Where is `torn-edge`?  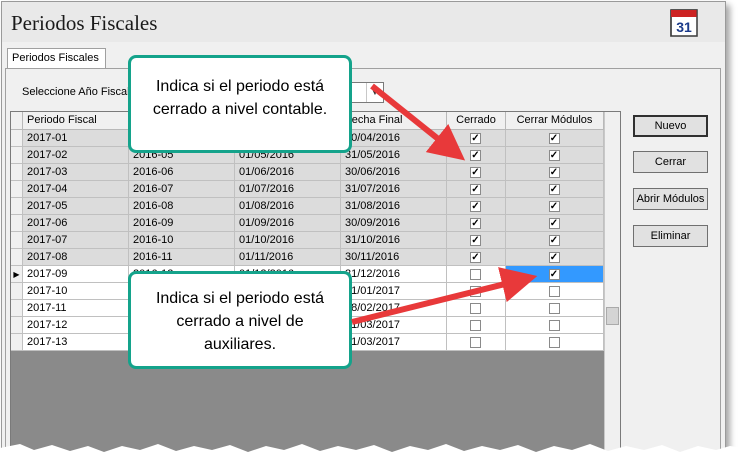 torn-edge is located at coordinates (371, 458).